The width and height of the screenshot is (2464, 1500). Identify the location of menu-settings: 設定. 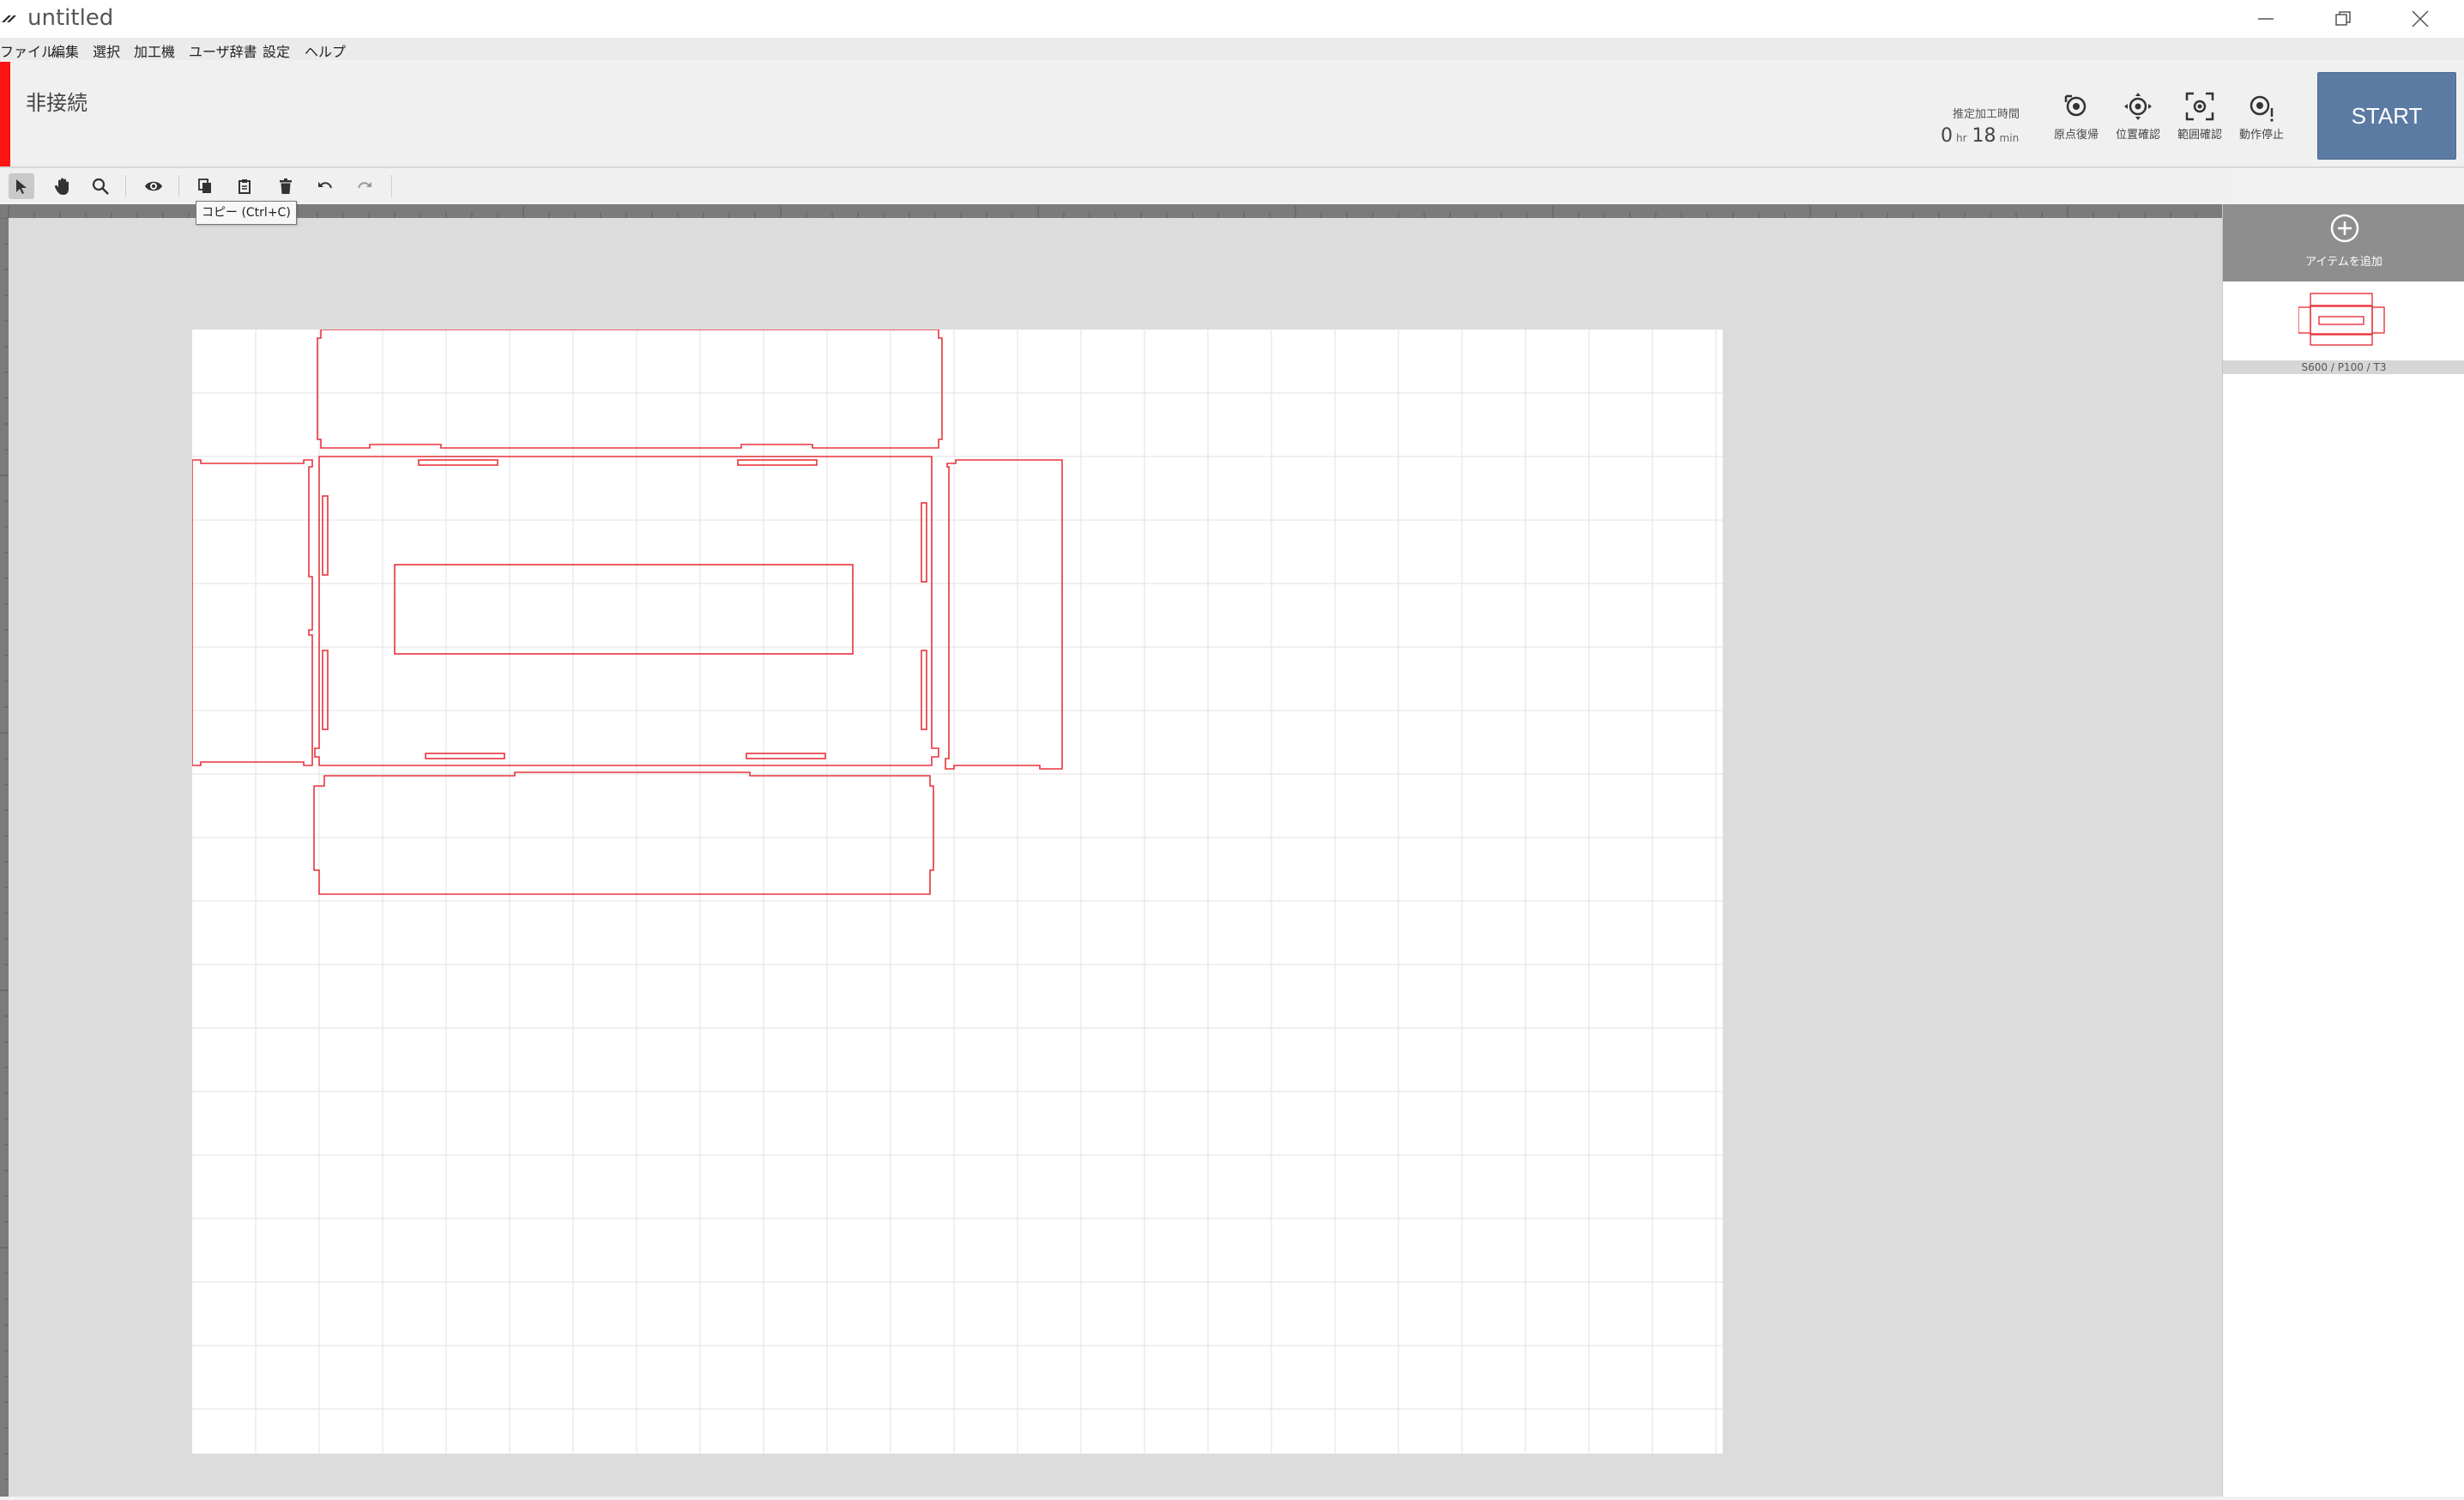
(276, 50).